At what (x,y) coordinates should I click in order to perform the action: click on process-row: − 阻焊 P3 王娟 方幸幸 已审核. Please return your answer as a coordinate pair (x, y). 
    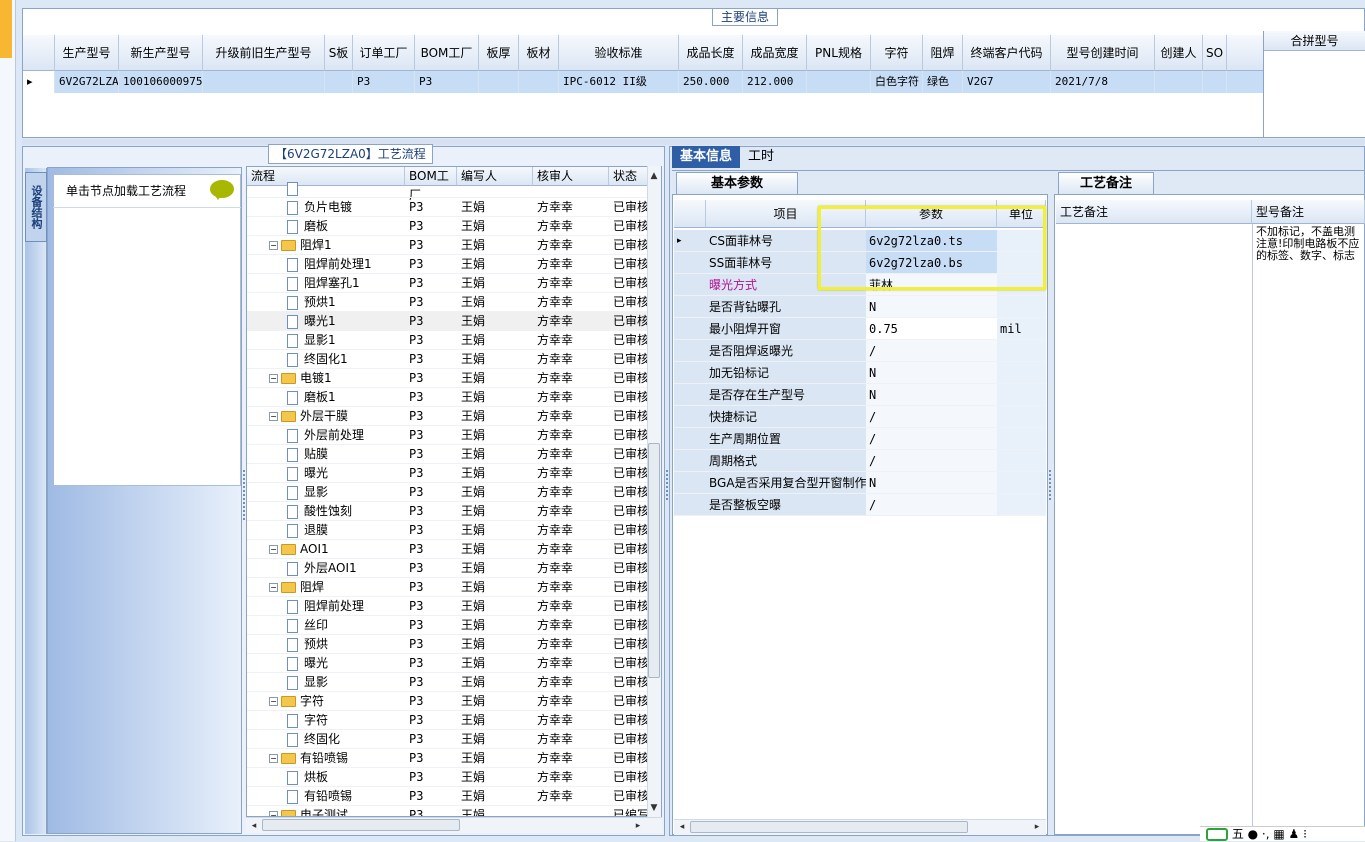
    Looking at the image, I should click on (448, 587).